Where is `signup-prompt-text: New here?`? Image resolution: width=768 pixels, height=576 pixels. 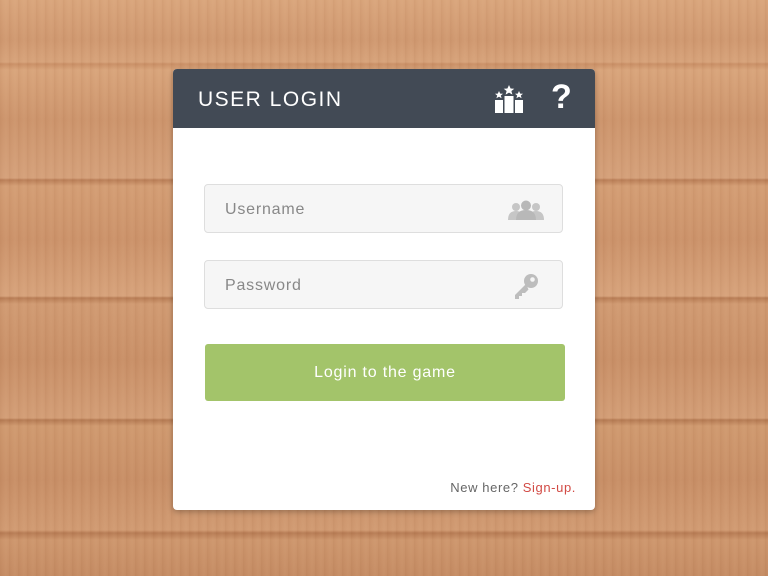
signup-prompt-text: New here? is located at coordinates (484, 487).